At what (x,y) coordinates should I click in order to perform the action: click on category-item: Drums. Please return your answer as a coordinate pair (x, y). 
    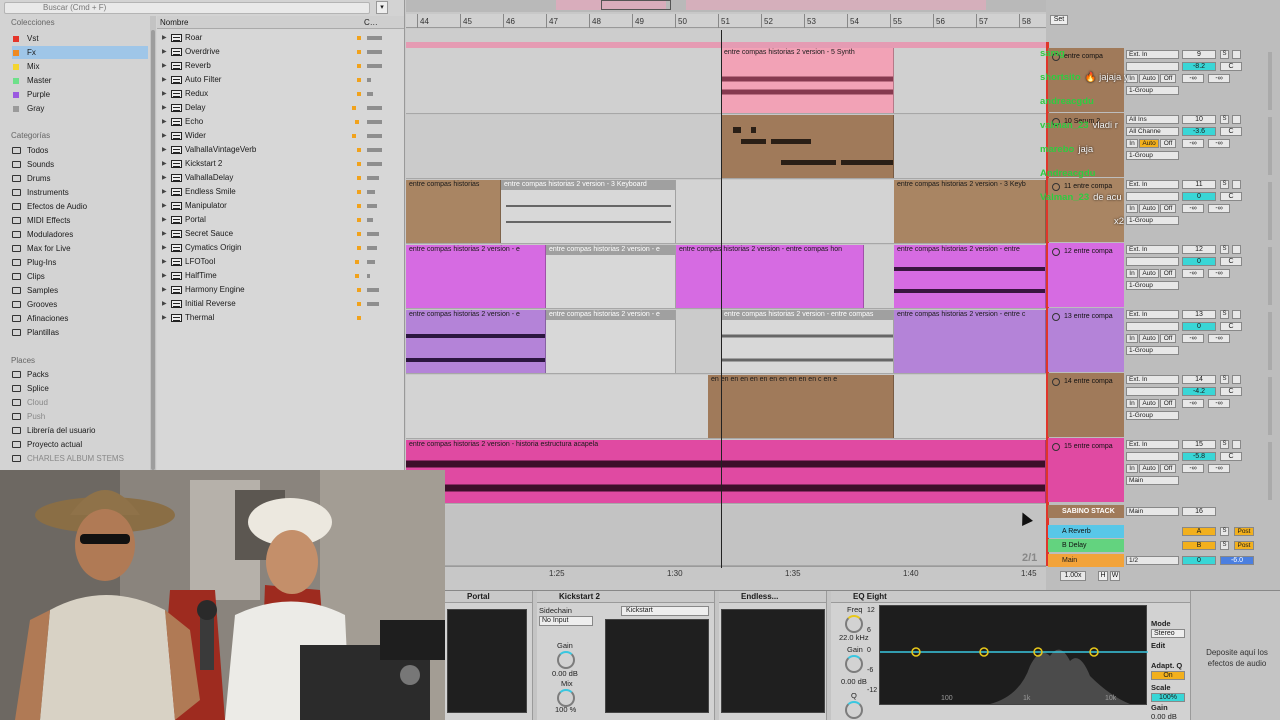
    Looking at the image, I should click on (80, 178).